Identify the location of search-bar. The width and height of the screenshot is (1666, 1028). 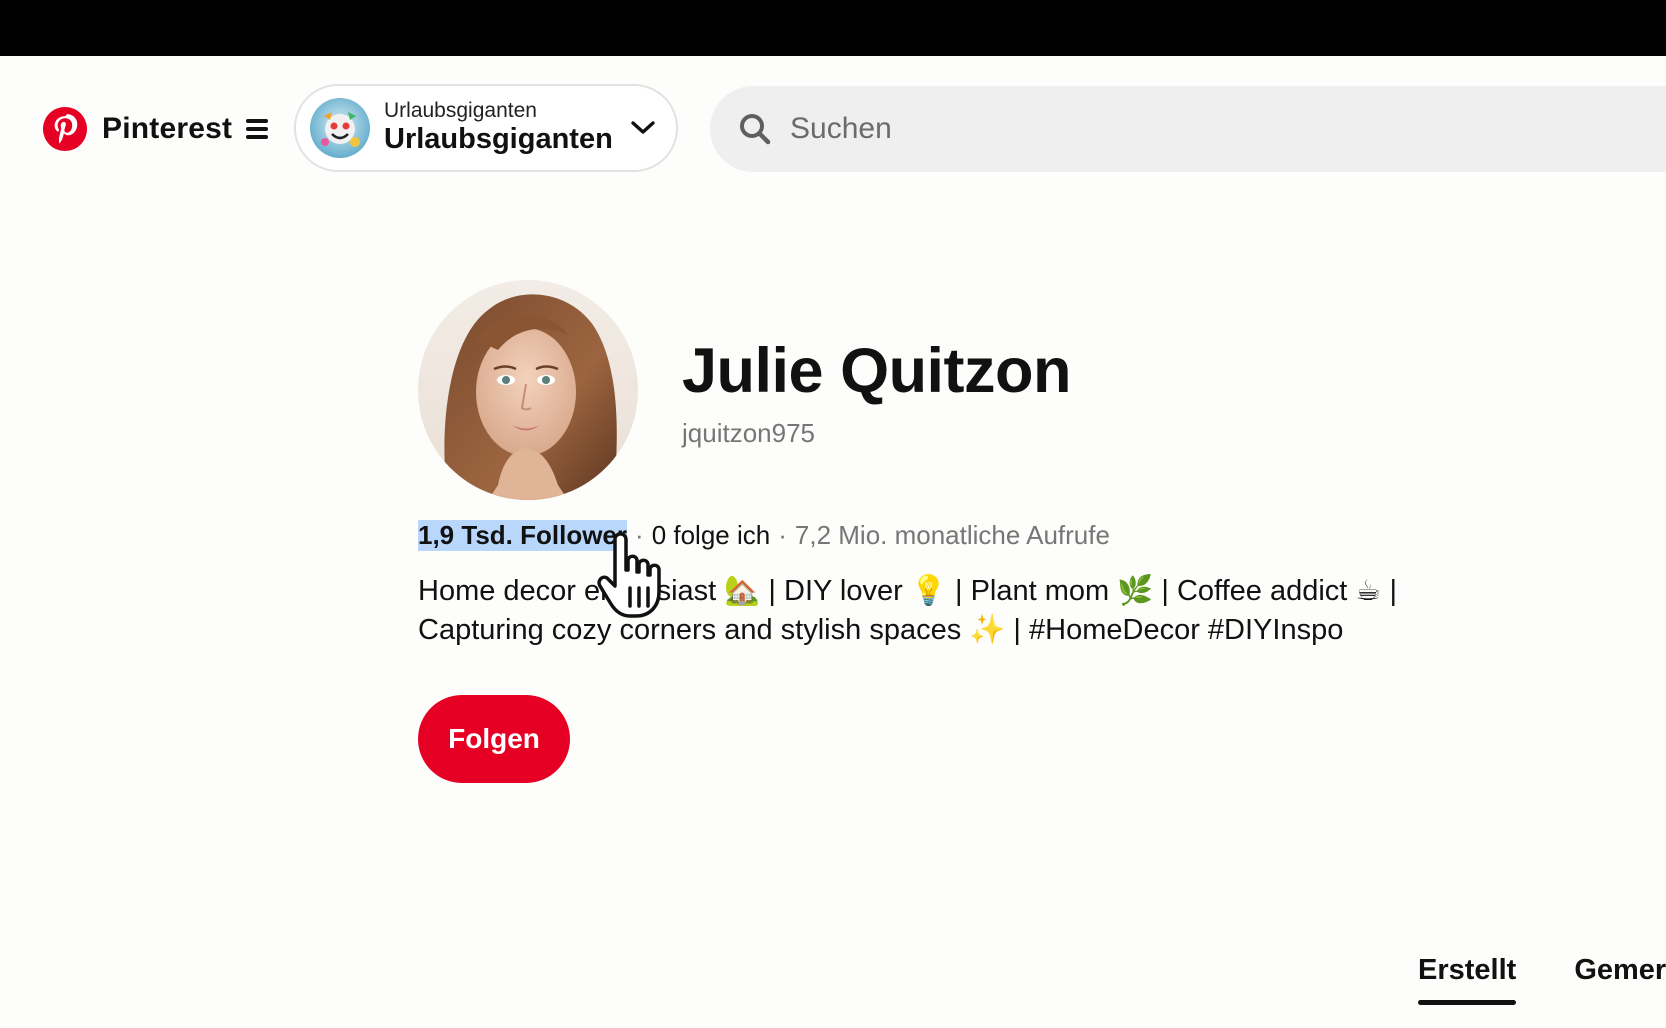
(1188, 129).